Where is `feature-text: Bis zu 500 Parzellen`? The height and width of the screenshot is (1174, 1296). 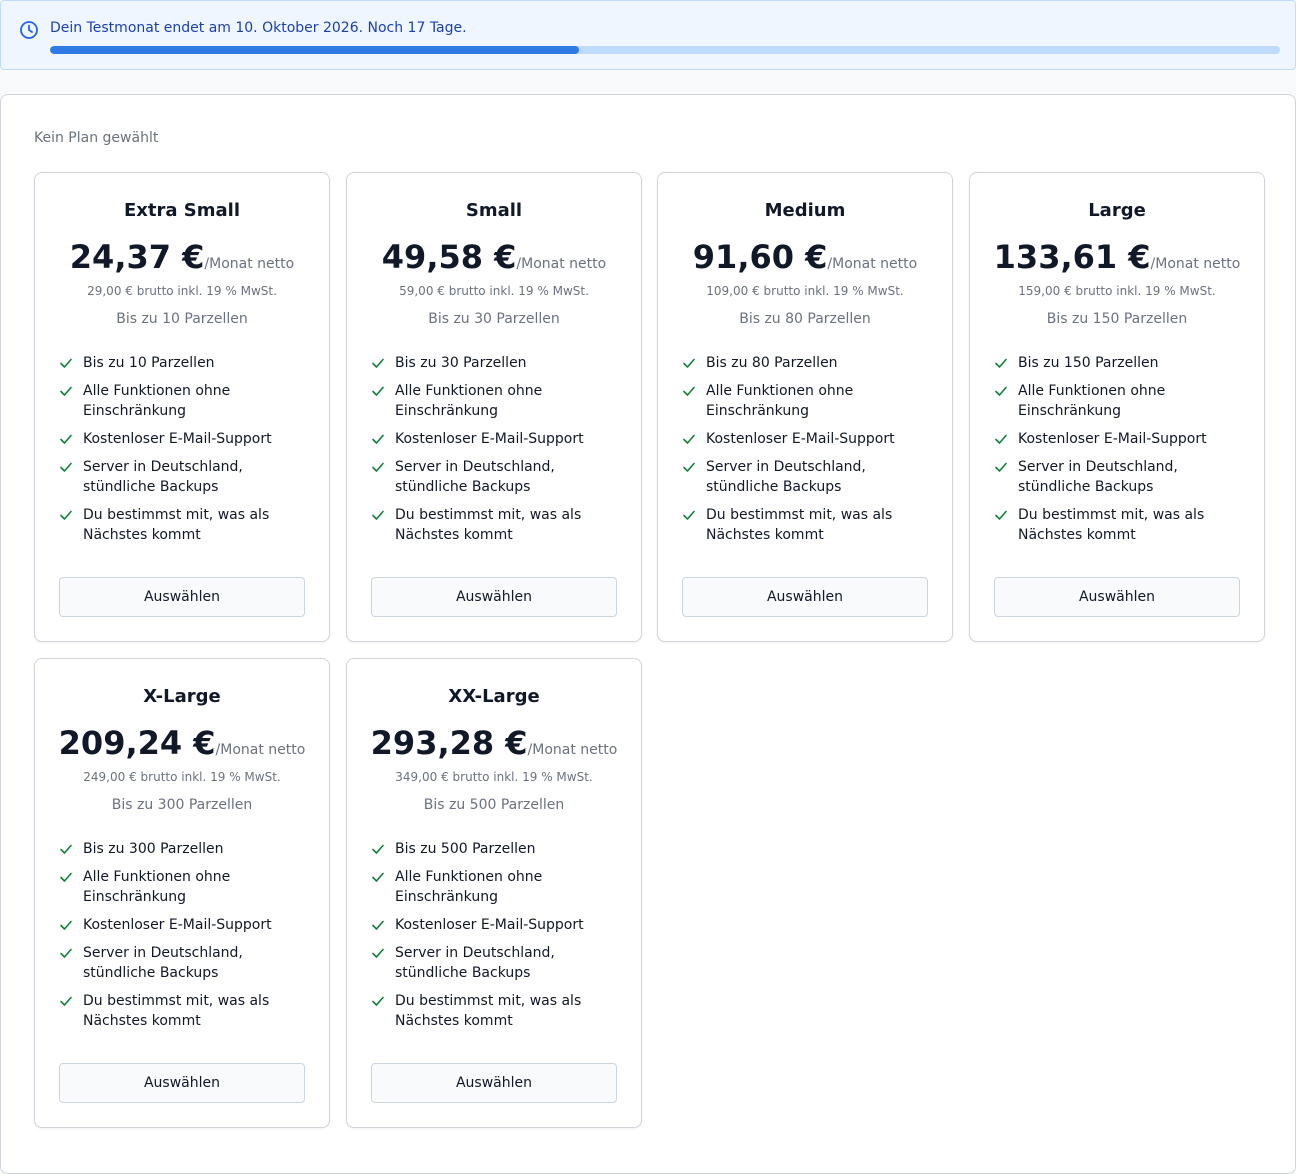
feature-text: Bis zu 500 Parzellen is located at coordinates (465, 849).